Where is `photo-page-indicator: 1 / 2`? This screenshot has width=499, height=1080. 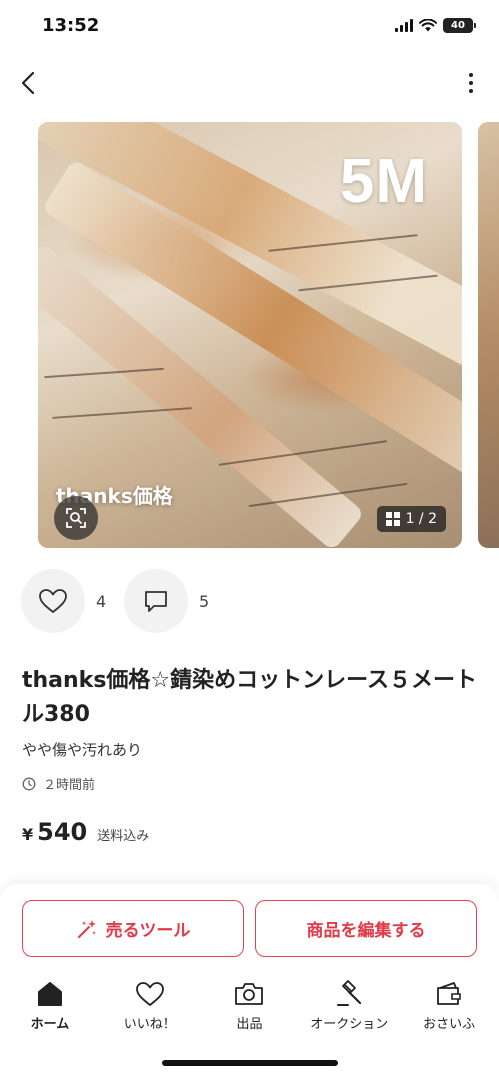
photo-page-indicator: 1 / 2 is located at coordinates (411, 519).